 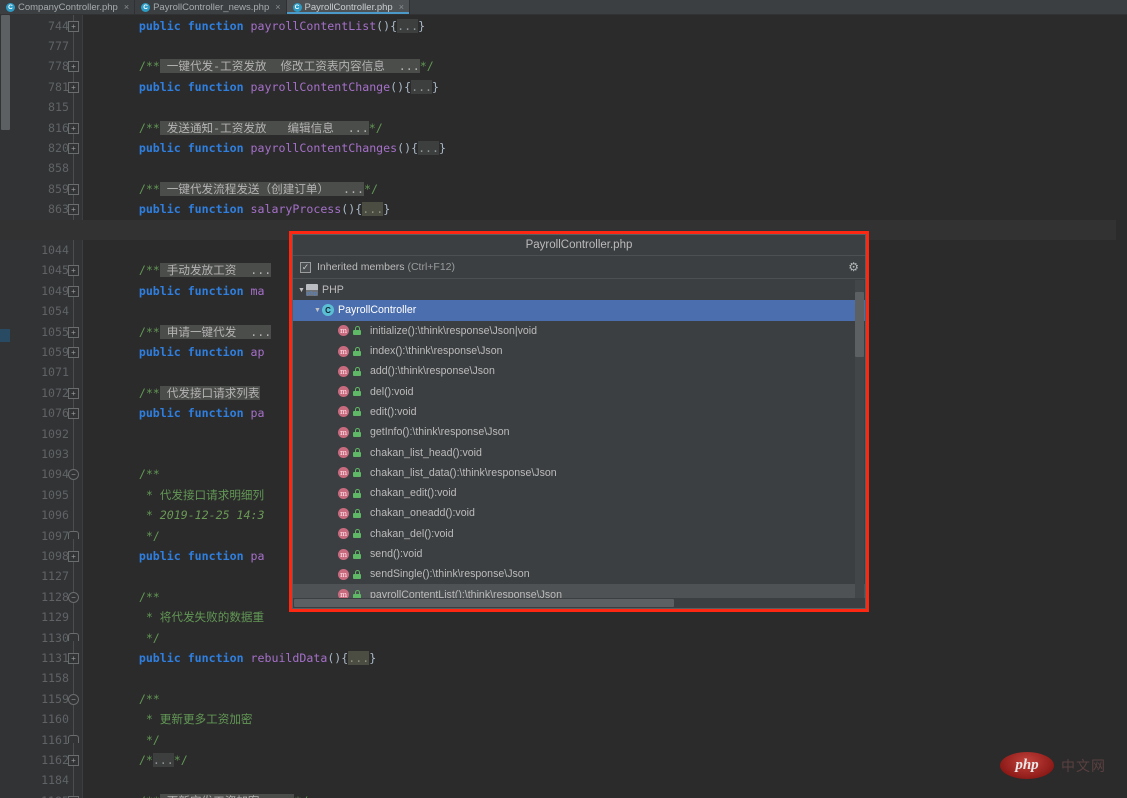 I want to click on structure-tree-row-1: ▼ C PayrollController, so click(x=579, y=310).